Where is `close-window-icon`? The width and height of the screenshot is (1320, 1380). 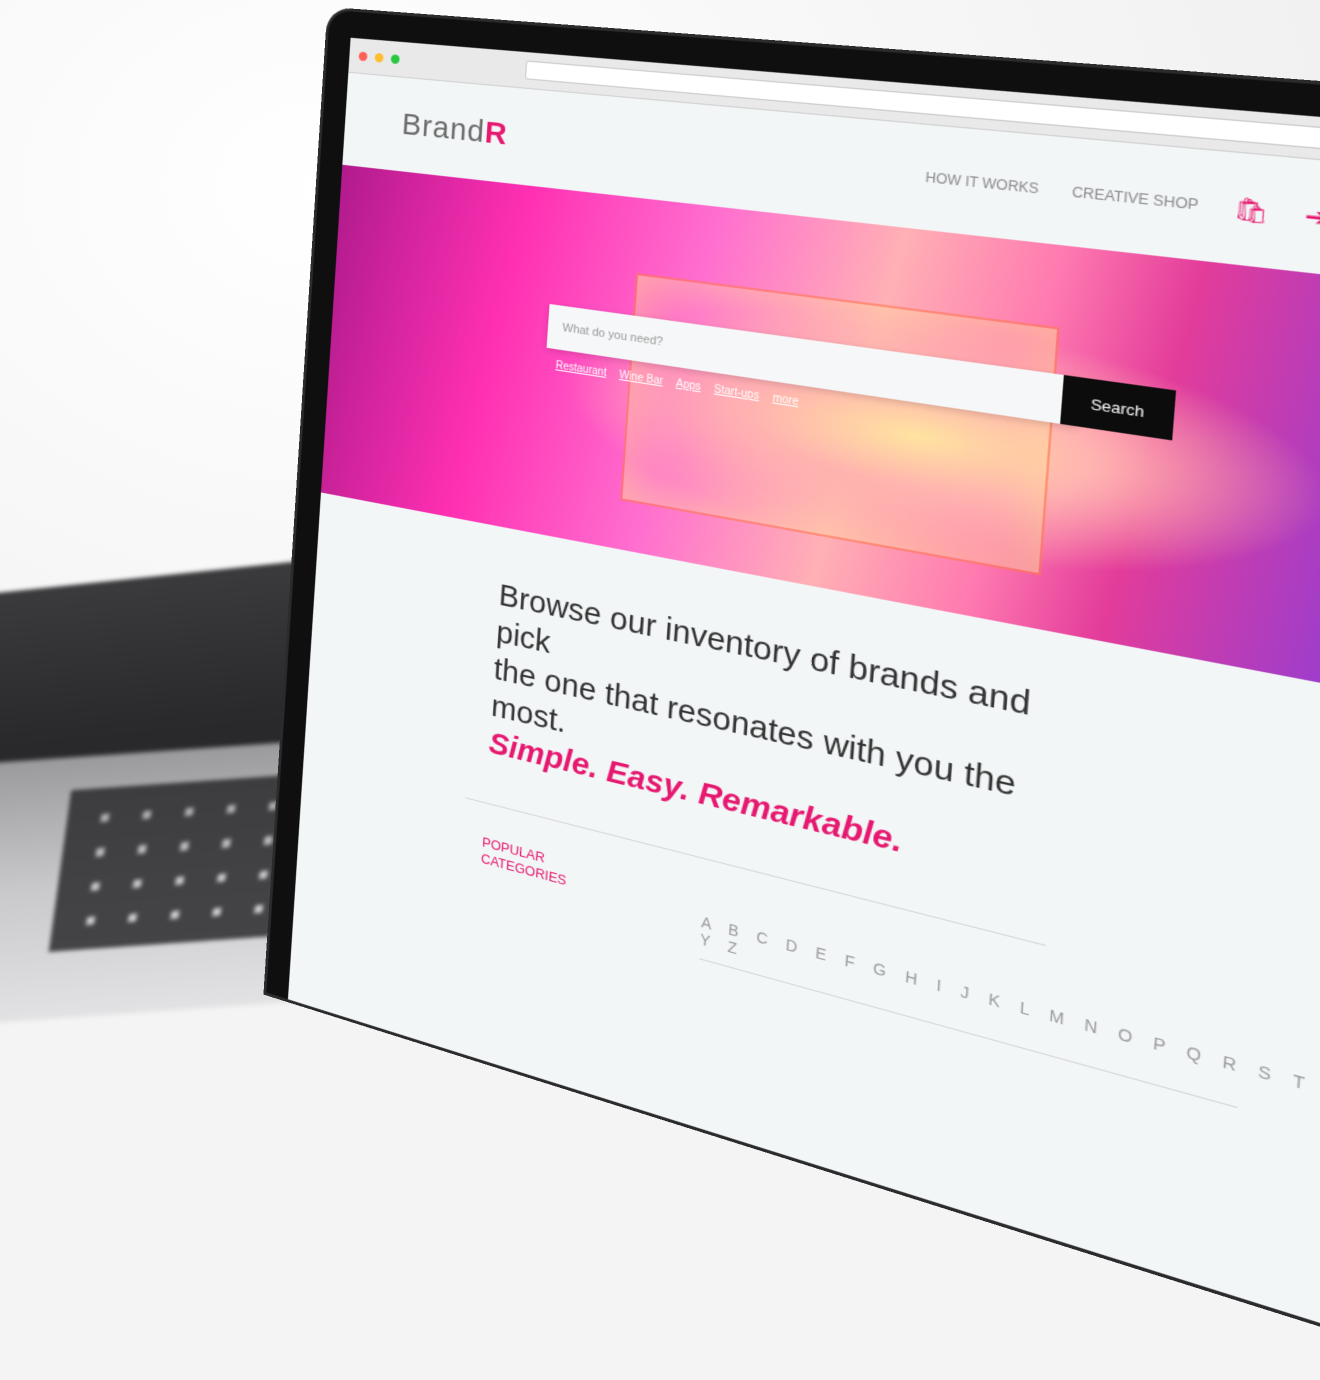
close-window-icon is located at coordinates (363, 56).